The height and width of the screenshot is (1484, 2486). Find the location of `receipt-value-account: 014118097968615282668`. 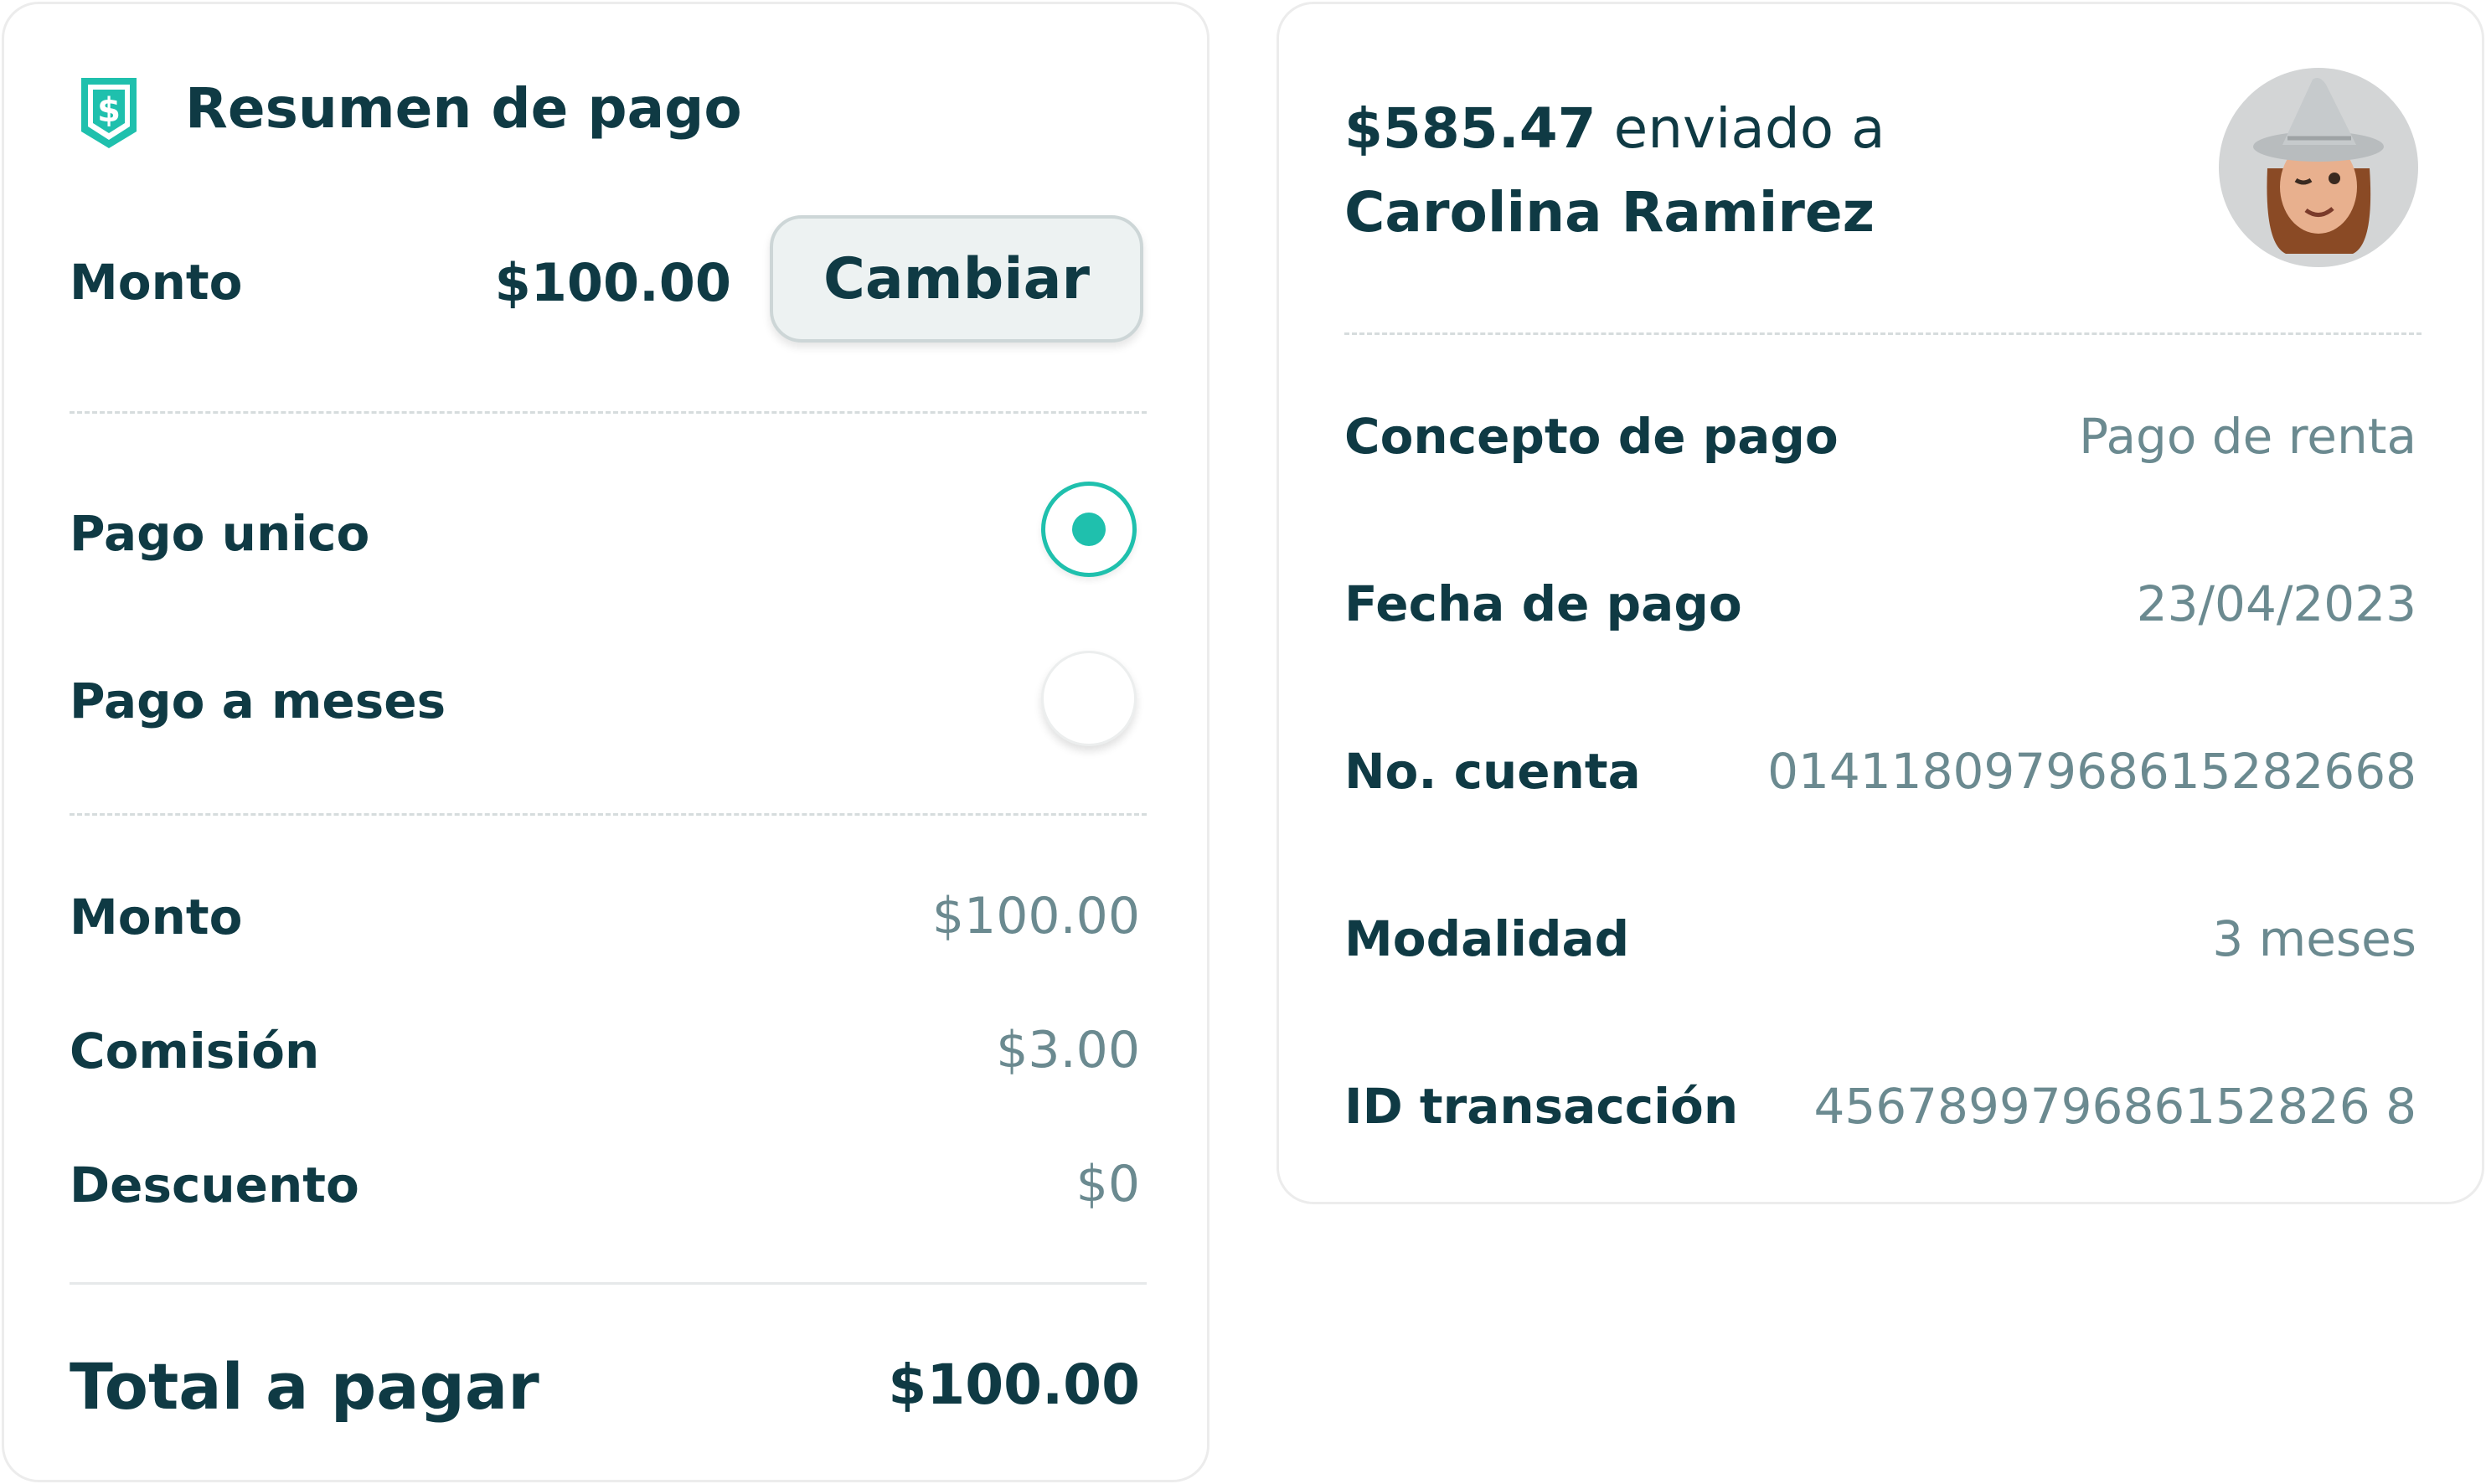

receipt-value-account: 014118097968615282668 is located at coordinates (2091, 771).